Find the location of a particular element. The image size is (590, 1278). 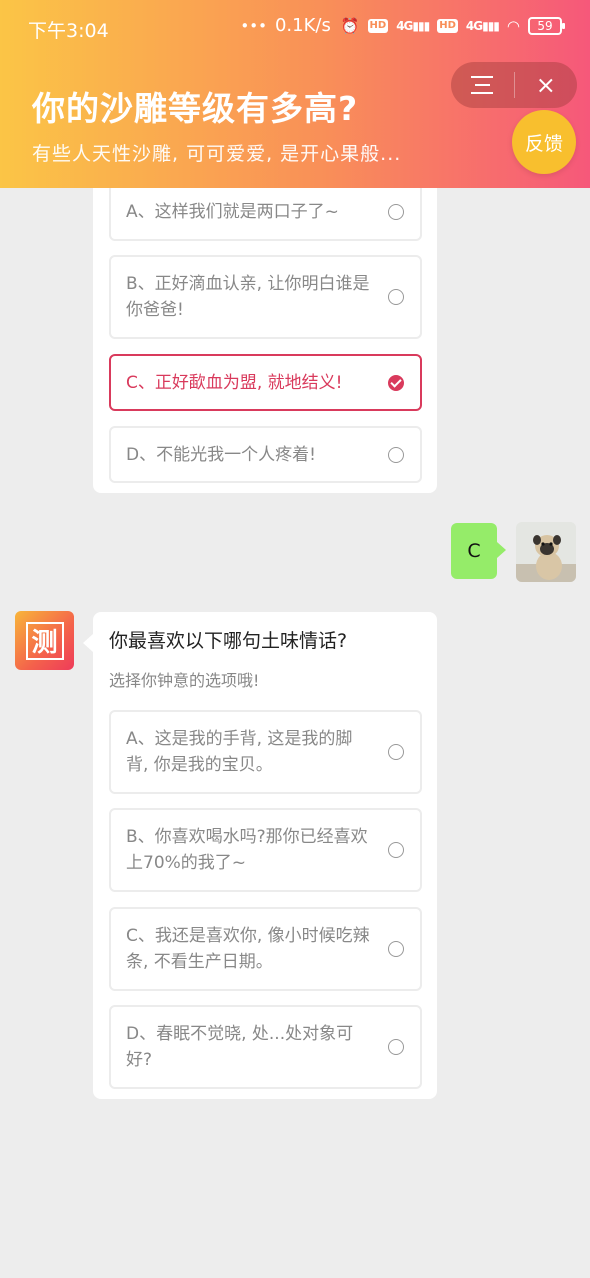

option-c: C、我还是喜欢你, 像小时候吃辣条, 不看生产日期。 is located at coordinates (265, 949).